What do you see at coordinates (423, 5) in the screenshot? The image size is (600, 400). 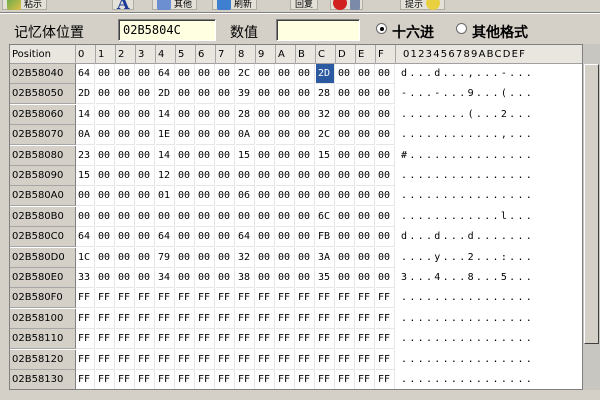 I see `hint-button: 提示` at bounding box center [423, 5].